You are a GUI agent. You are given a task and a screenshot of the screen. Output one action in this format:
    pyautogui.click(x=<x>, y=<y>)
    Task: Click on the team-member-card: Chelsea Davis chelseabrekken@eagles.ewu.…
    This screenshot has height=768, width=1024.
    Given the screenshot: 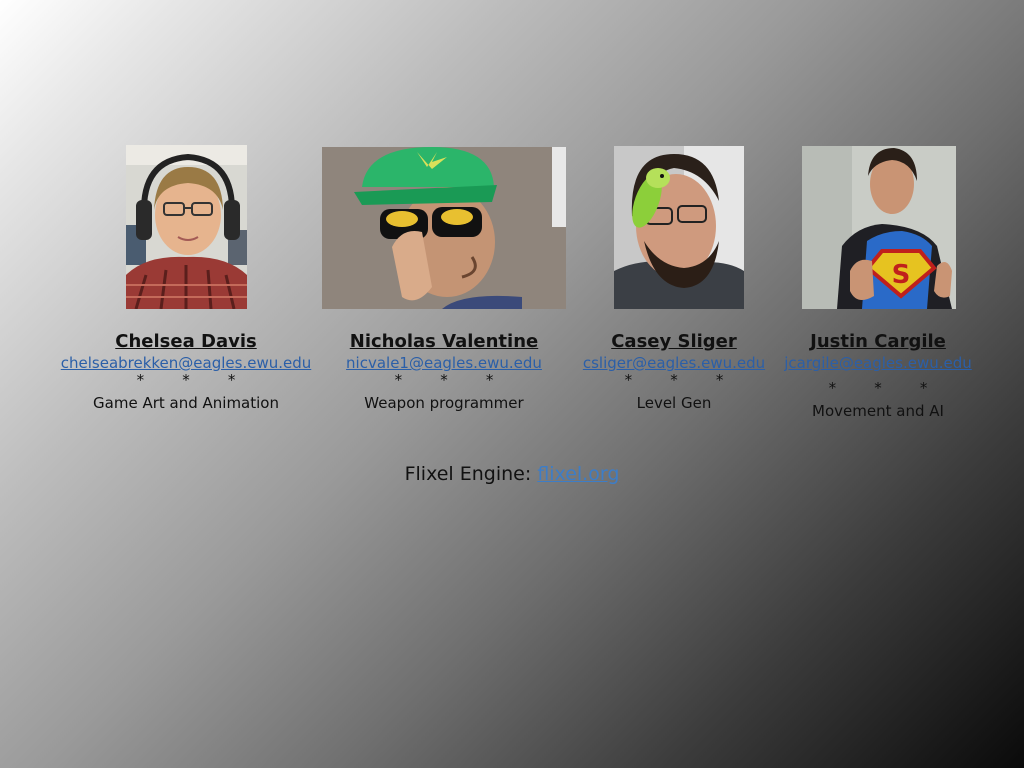 What is the action you would take?
    pyautogui.click(x=186, y=372)
    